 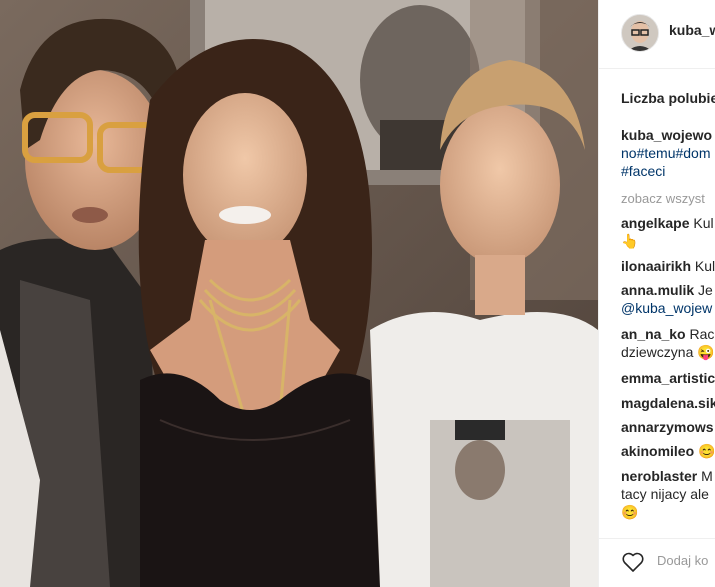 What do you see at coordinates (656, 266) in the screenshot?
I see `comment-username: ilonaairikh` at bounding box center [656, 266].